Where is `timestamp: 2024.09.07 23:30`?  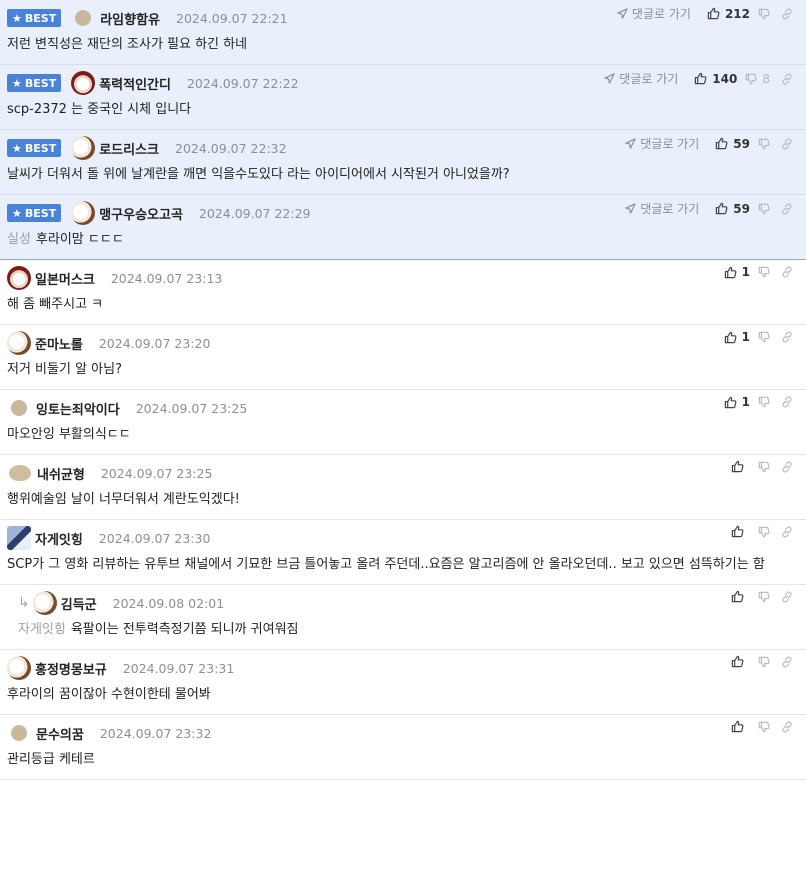
timestamp: 2024.09.07 23:30 is located at coordinates (154, 538).